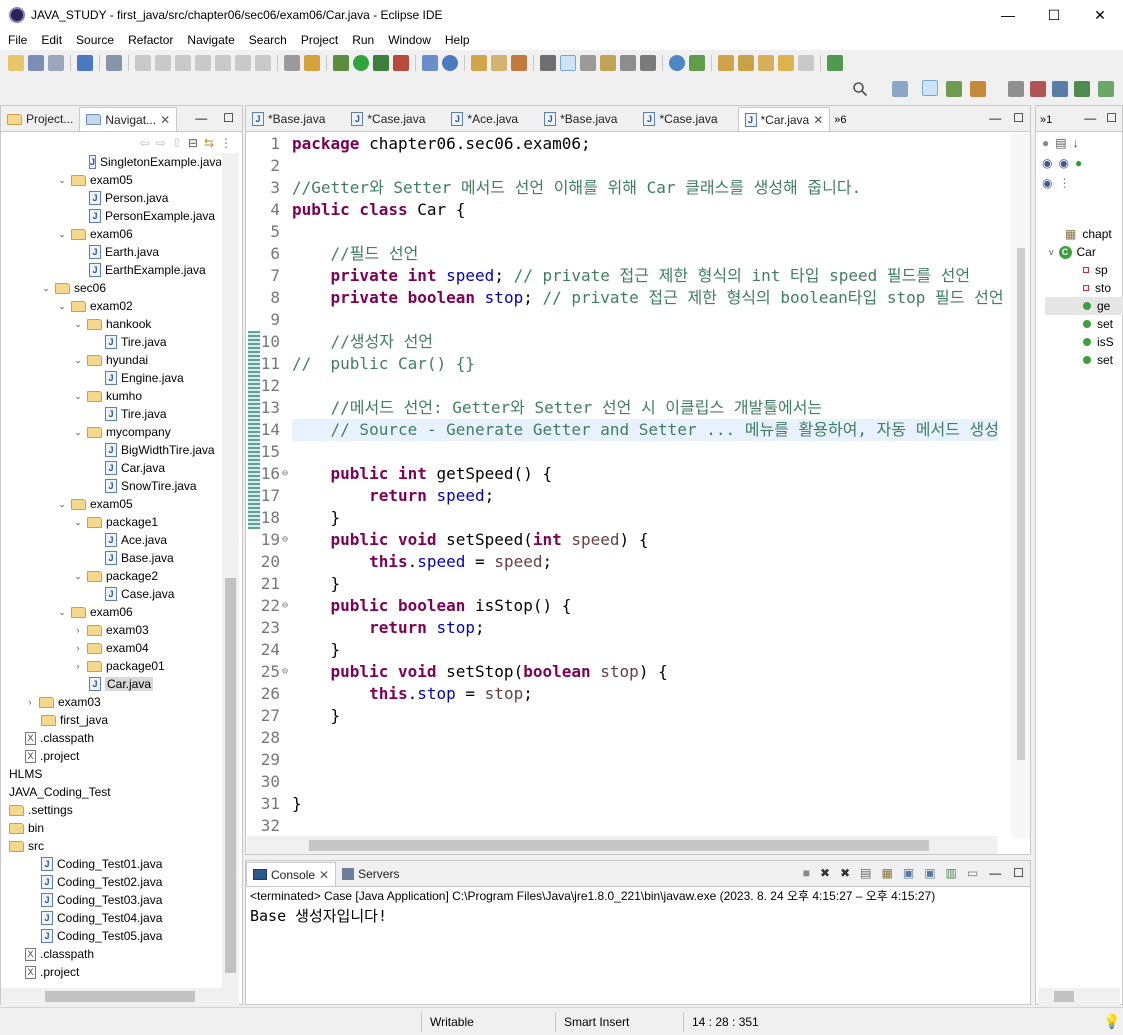 The height and width of the screenshot is (1035, 1123). I want to click on tree-item: J Person.java, so click(111, 198).